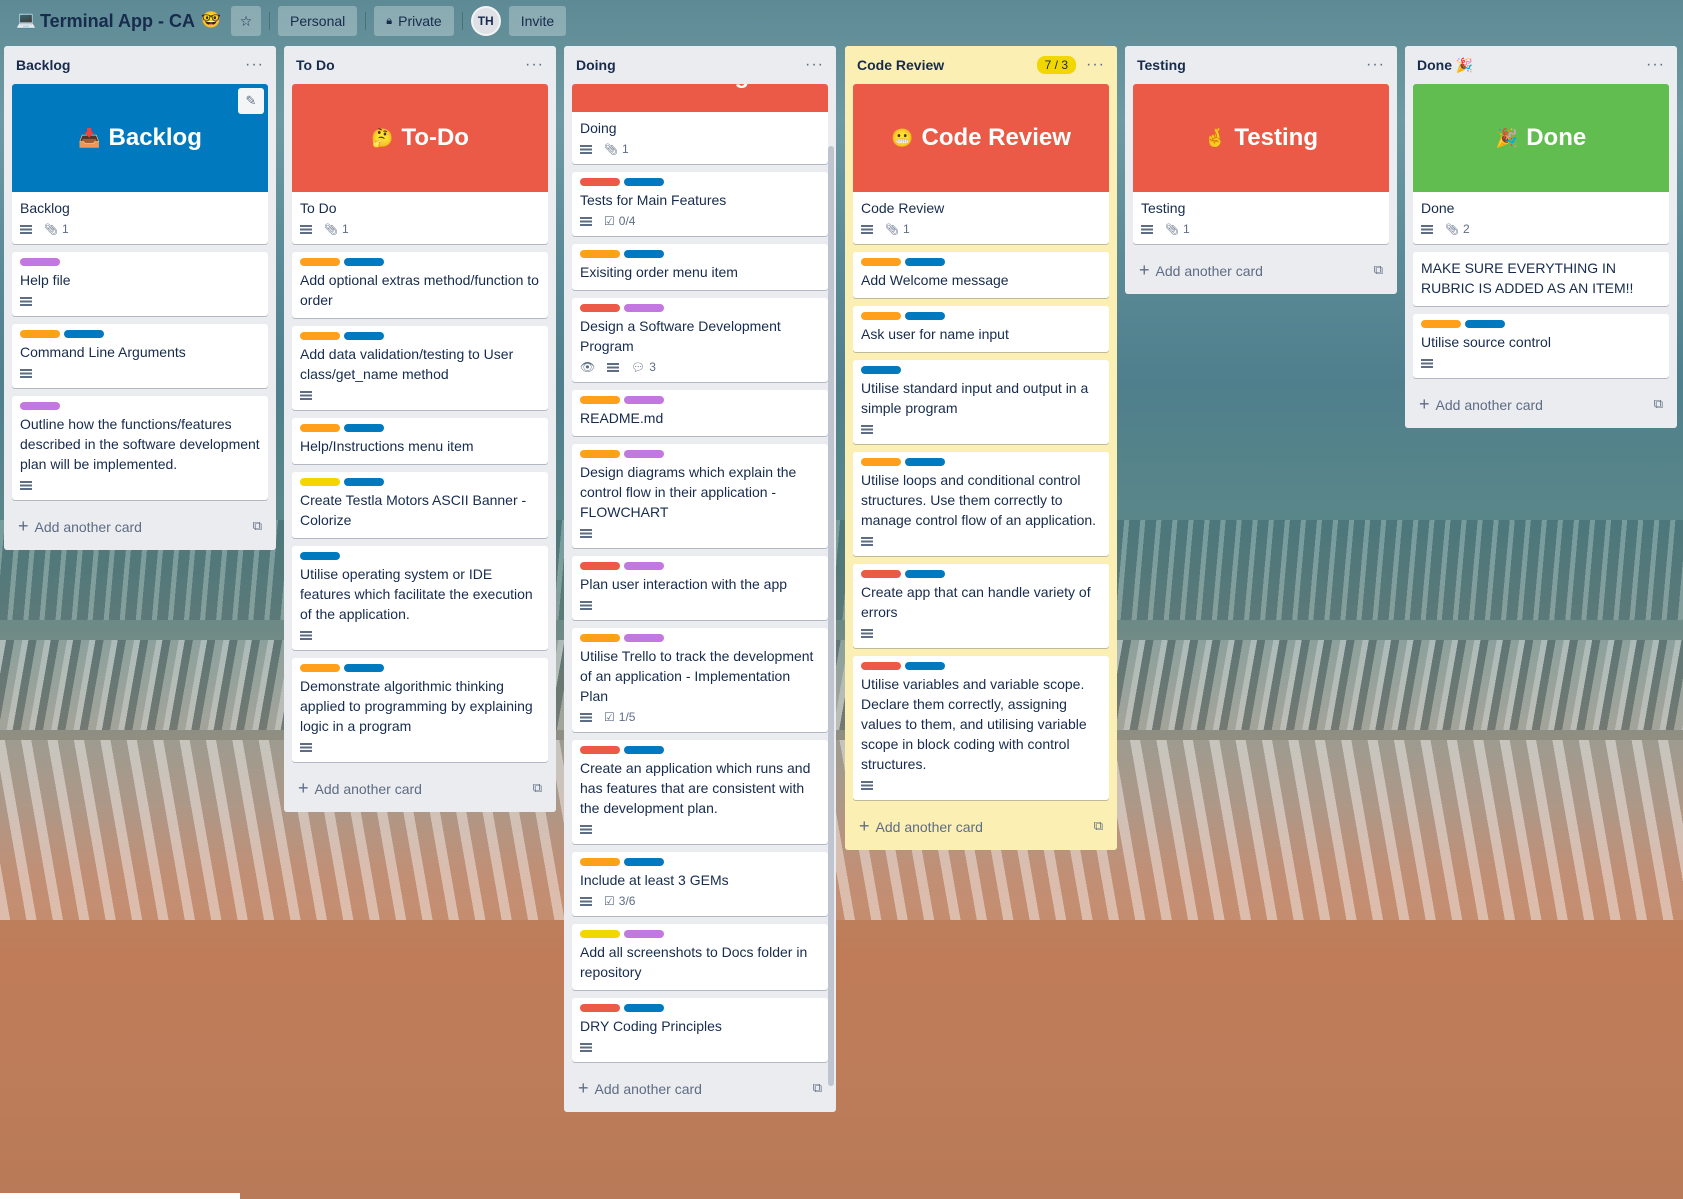  I want to click on cover-card: 😬DoingDoing📎︎1, so click(700, 124).